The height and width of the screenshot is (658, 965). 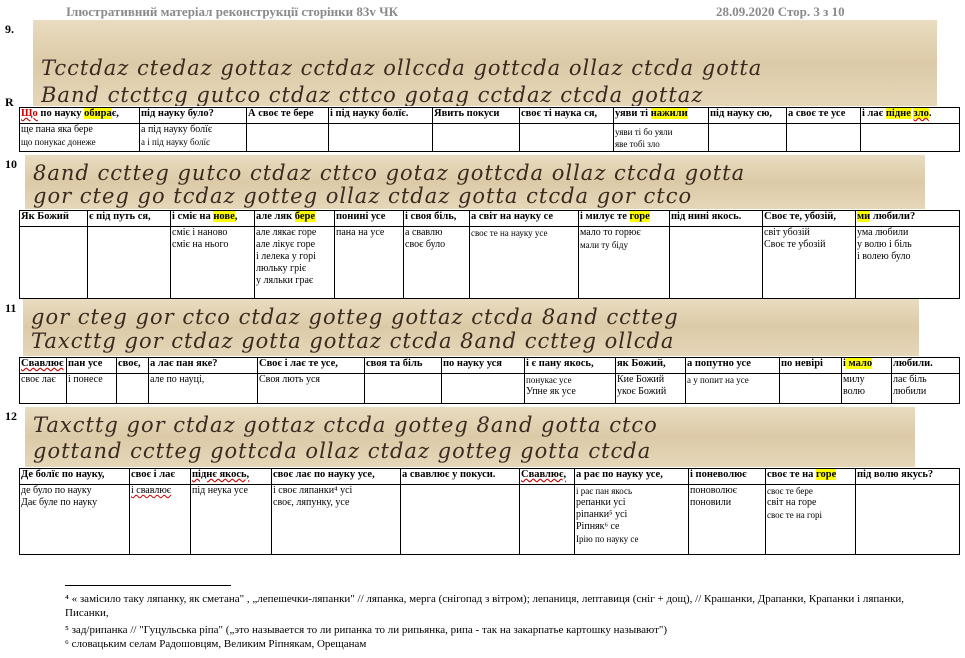 What do you see at coordinates (727, 476) in the screenshot?
I see `header-cell: і поневолює` at bounding box center [727, 476].